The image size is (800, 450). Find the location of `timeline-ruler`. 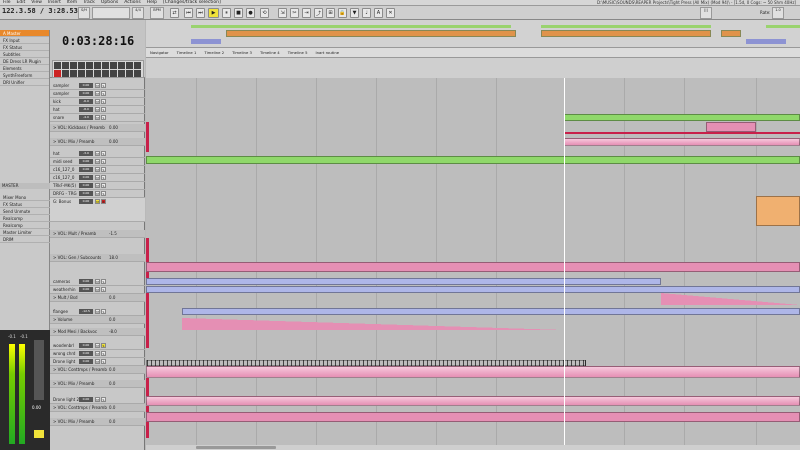

timeline-ruler is located at coordinates (473, 68).